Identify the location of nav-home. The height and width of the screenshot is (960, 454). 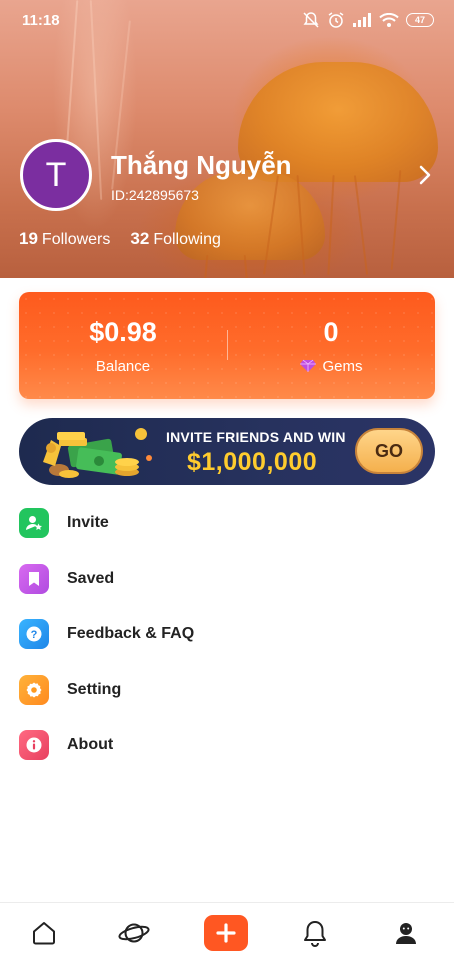
(44, 933).